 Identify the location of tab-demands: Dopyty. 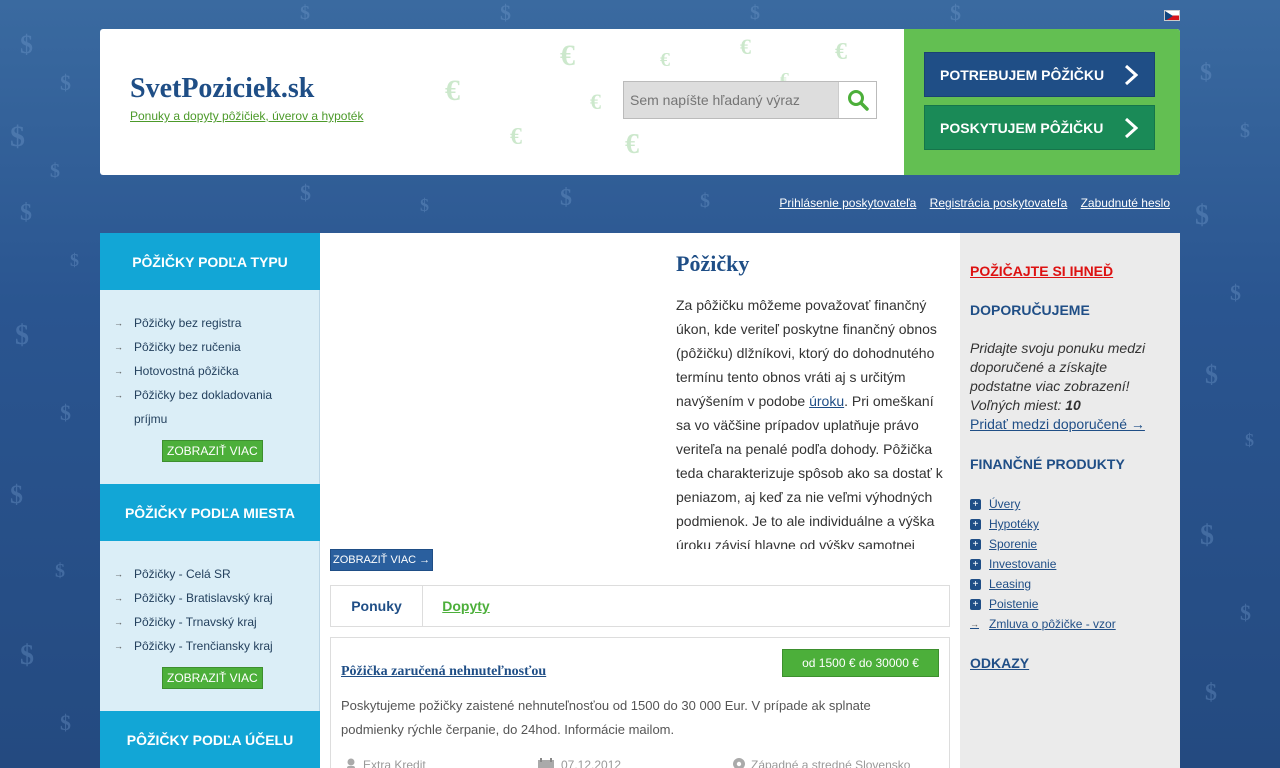
(466, 606).